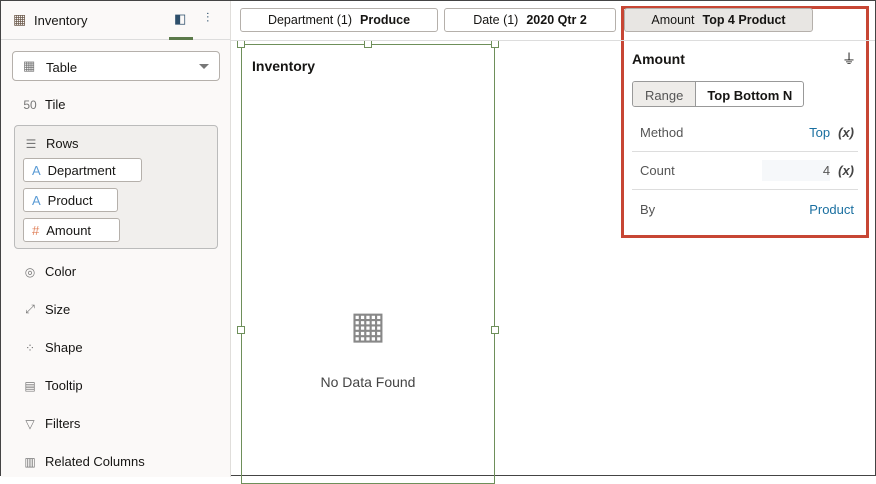 This screenshot has width=876, height=484. I want to click on filters-item: ▽ Filters, so click(51, 423).